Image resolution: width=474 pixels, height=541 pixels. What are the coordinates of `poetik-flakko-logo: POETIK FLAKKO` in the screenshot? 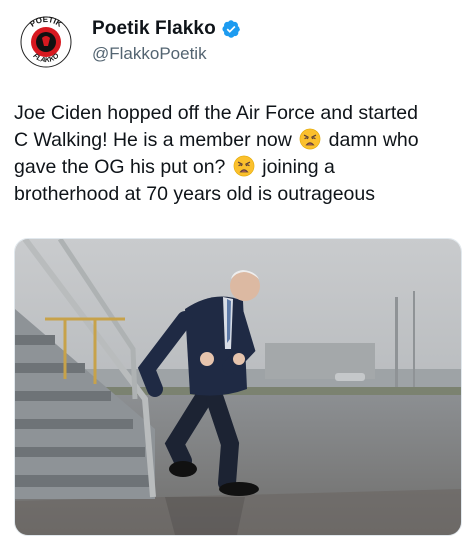 It's located at (46, 41).